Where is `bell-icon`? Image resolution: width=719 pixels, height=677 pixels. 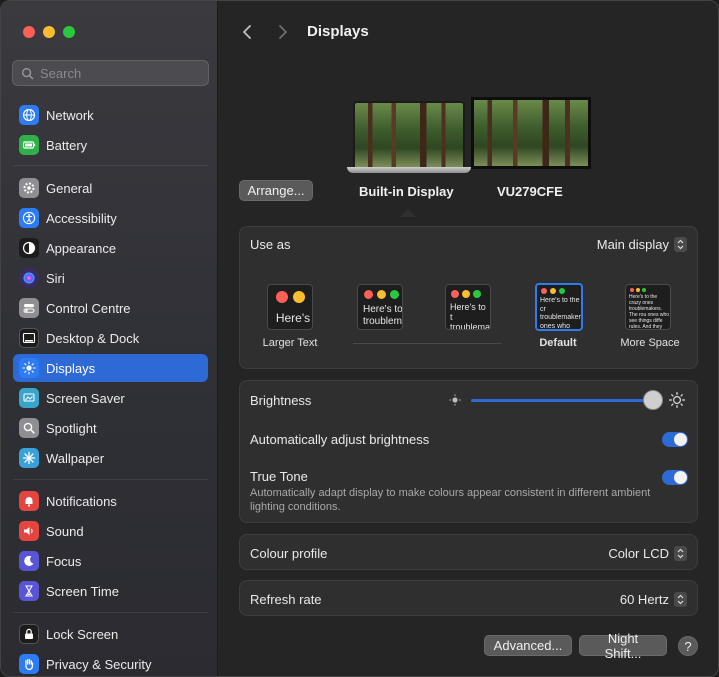
bell-icon is located at coordinates (29, 501).